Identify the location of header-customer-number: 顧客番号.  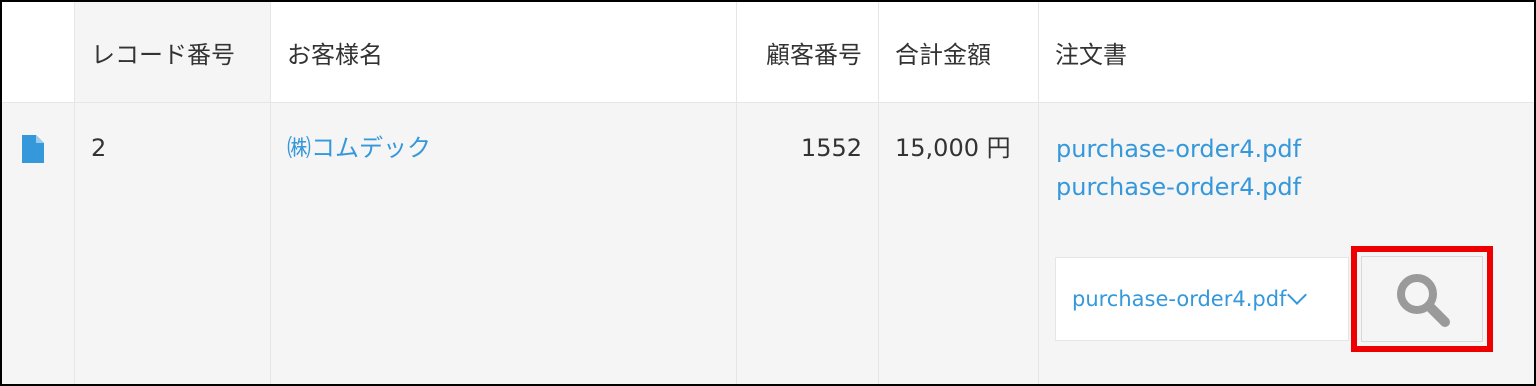
(807, 52).